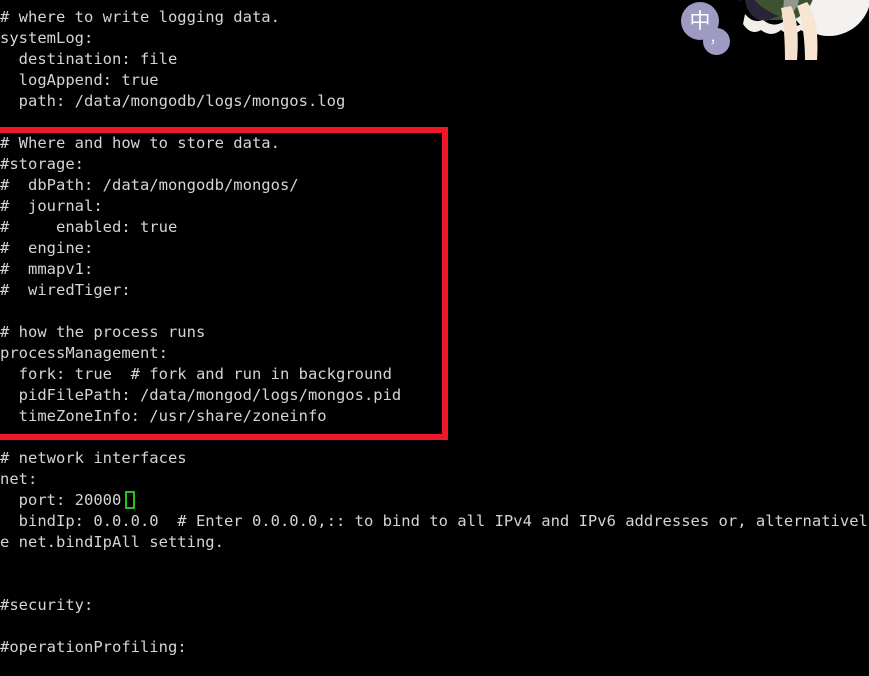 The height and width of the screenshot is (676, 869). What do you see at coordinates (47, 605) in the screenshot?
I see `terminal-line: #security:` at bounding box center [47, 605].